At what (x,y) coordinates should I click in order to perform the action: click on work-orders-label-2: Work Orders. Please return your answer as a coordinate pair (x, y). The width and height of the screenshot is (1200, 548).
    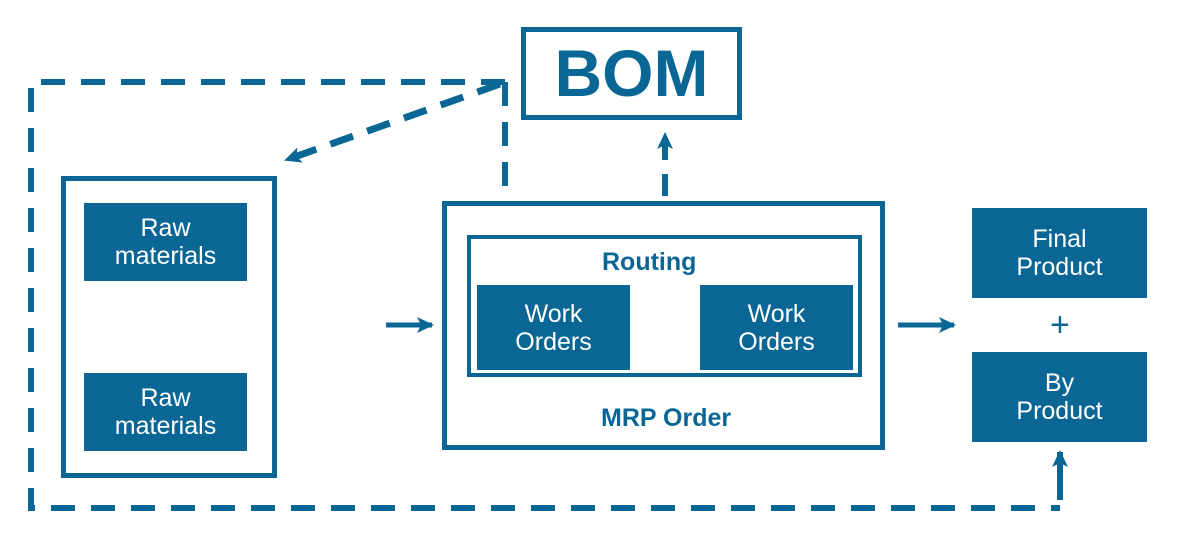
    Looking at the image, I should click on (776, 328).